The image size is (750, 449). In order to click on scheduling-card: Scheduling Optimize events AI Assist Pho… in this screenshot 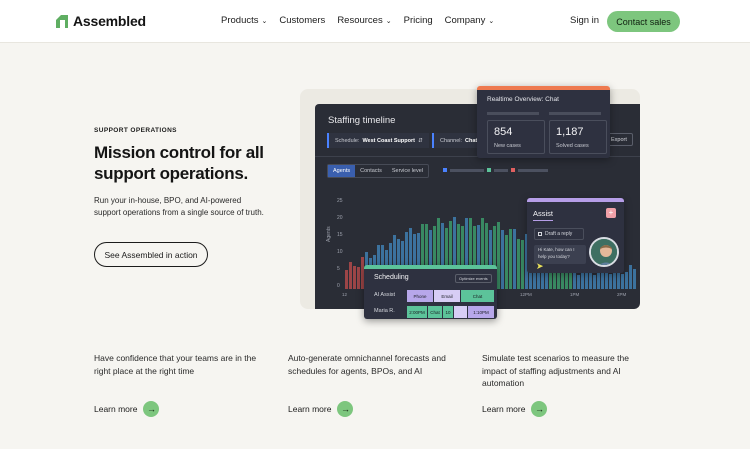, I will do `click(430, 292)`.